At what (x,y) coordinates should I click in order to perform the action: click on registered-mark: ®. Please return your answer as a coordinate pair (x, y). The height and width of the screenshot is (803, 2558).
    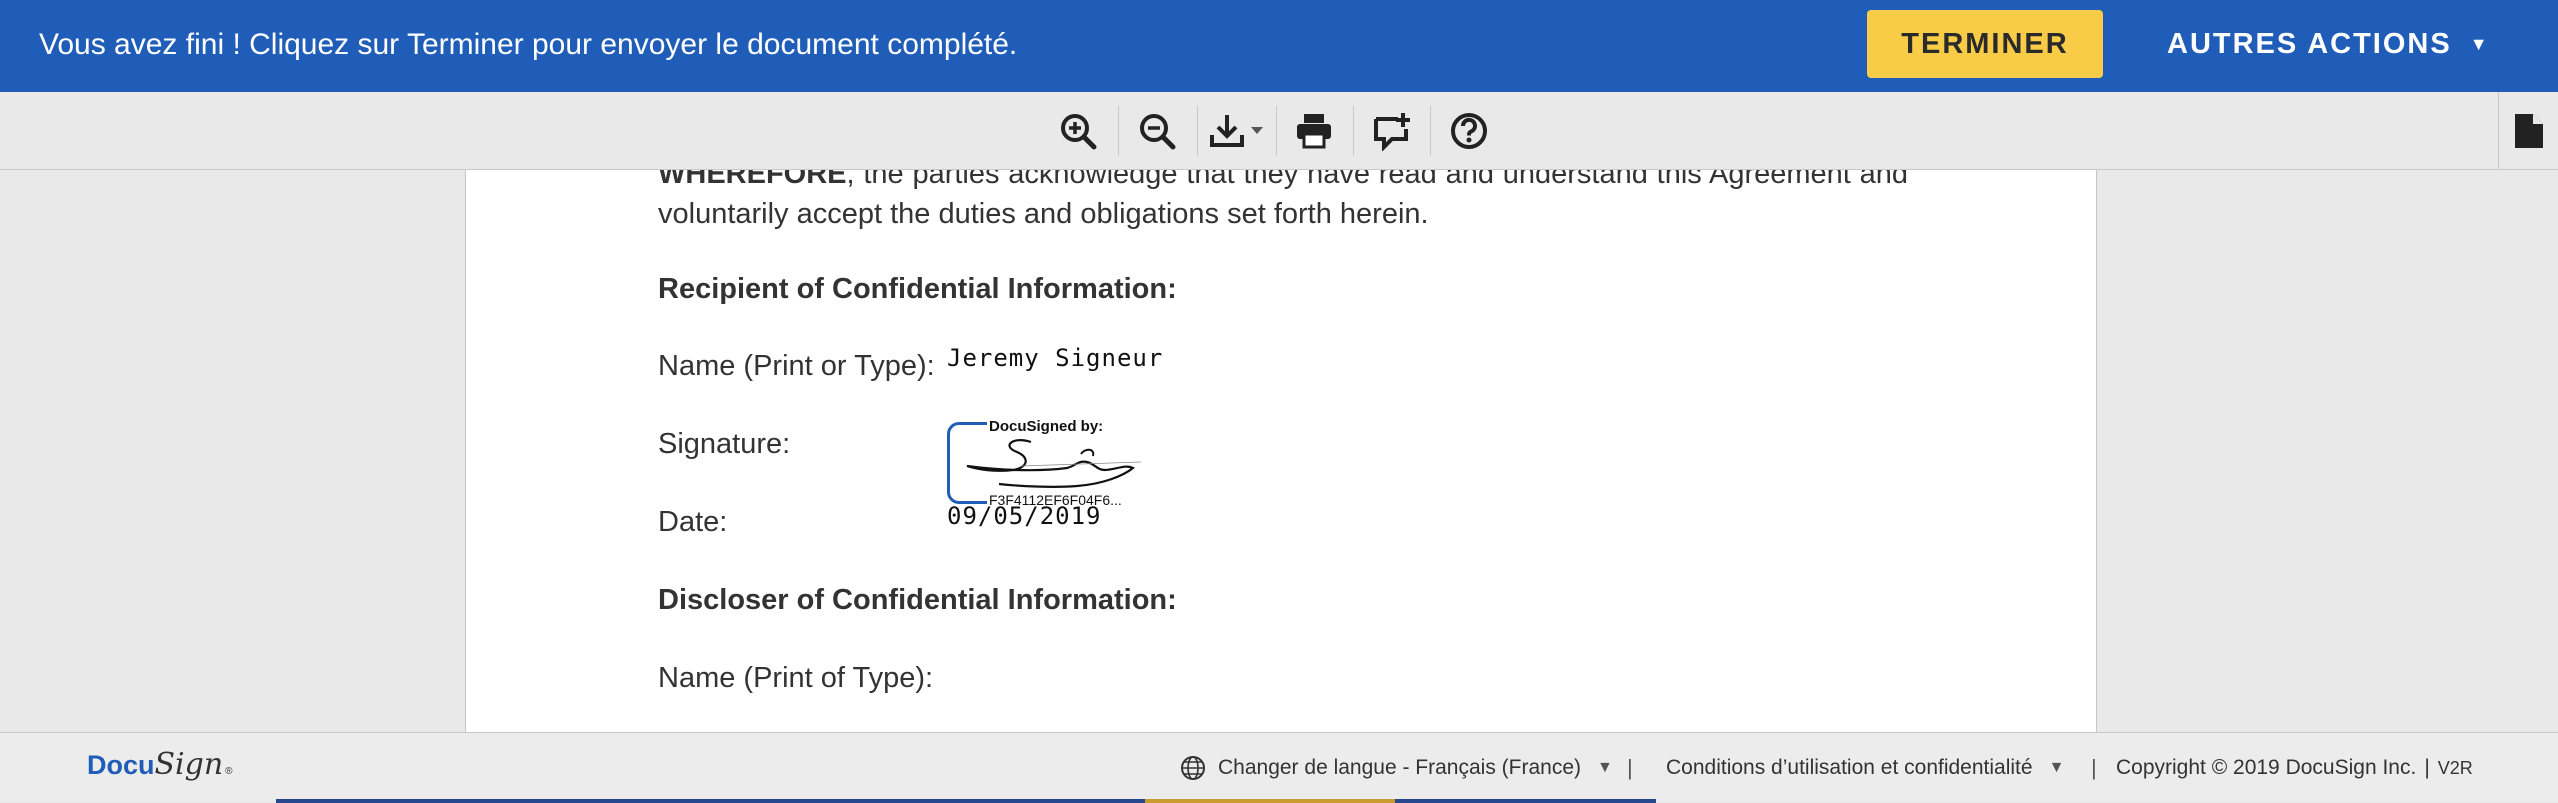
    Looking at the image, I should click on (229, 771).